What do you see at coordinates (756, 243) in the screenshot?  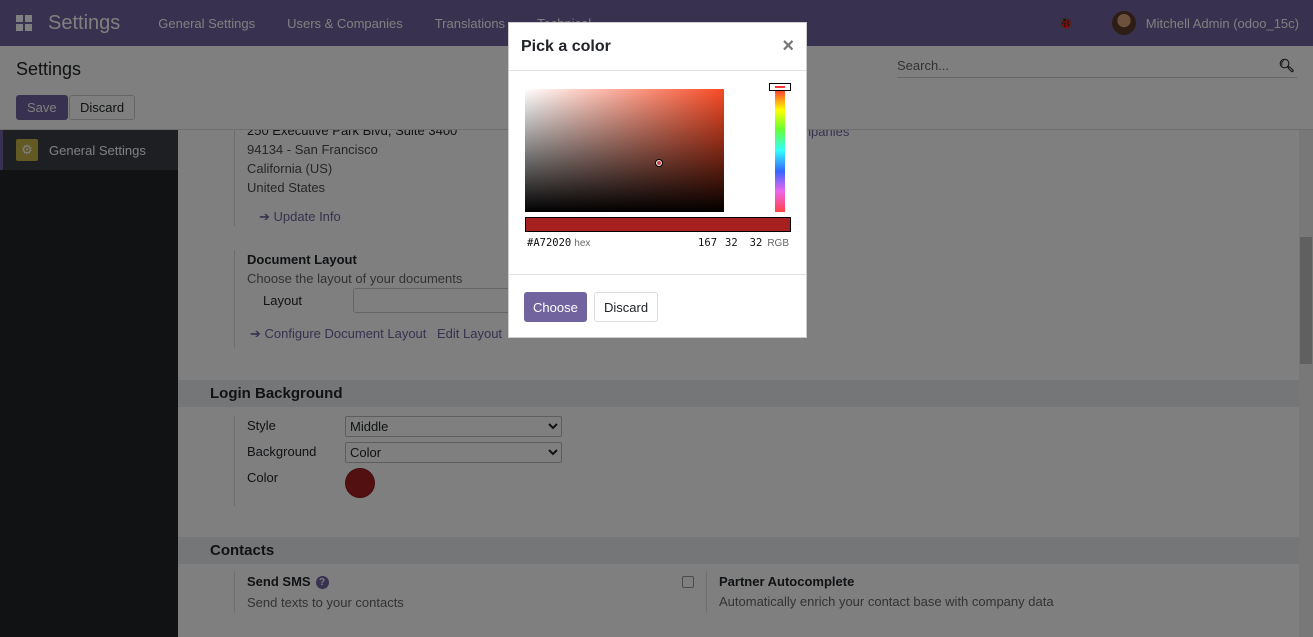 I see `blue-input: 32` at bounding box center [756, 243].